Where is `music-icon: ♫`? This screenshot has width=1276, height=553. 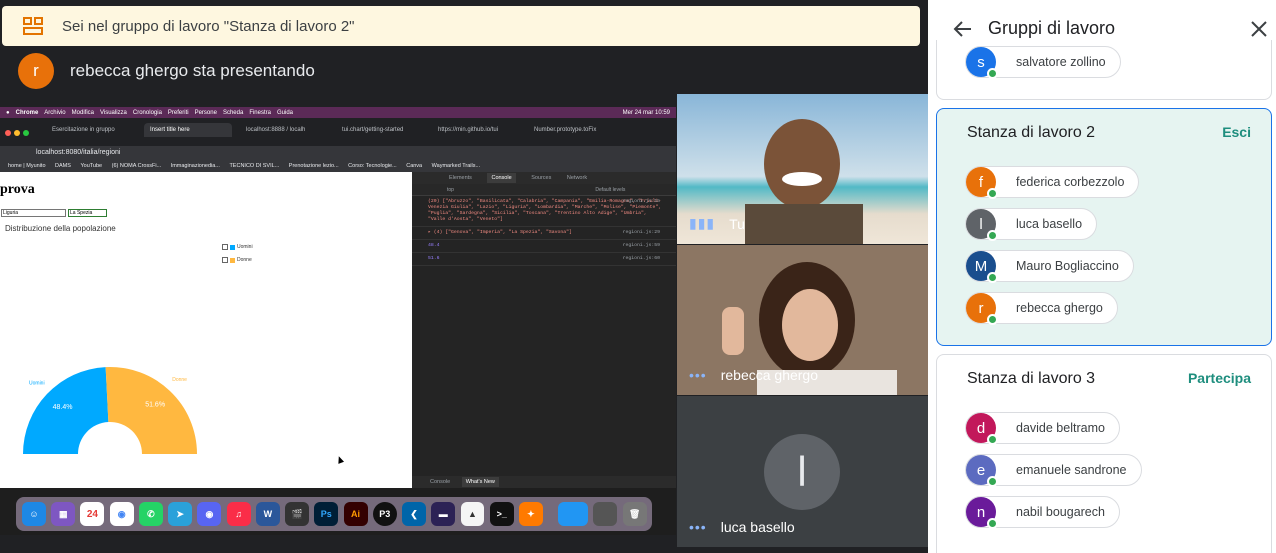
music-icon: ♫ is located at coordinates (238, 514).